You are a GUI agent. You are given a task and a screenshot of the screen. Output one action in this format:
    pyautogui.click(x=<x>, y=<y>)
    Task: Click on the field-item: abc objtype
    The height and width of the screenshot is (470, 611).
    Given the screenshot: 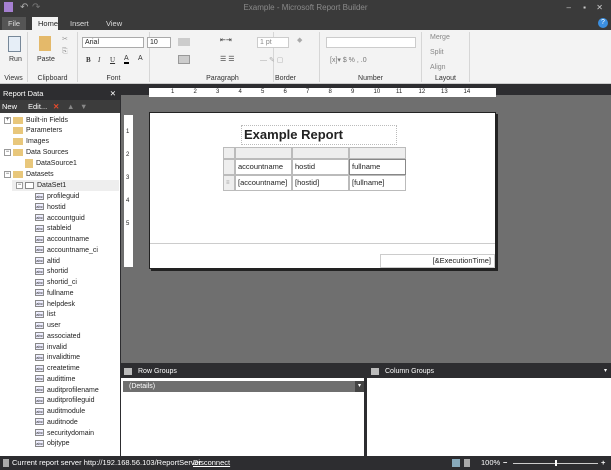 What is the action you would take?
    pyautogui.click(x=52, y=443)
    